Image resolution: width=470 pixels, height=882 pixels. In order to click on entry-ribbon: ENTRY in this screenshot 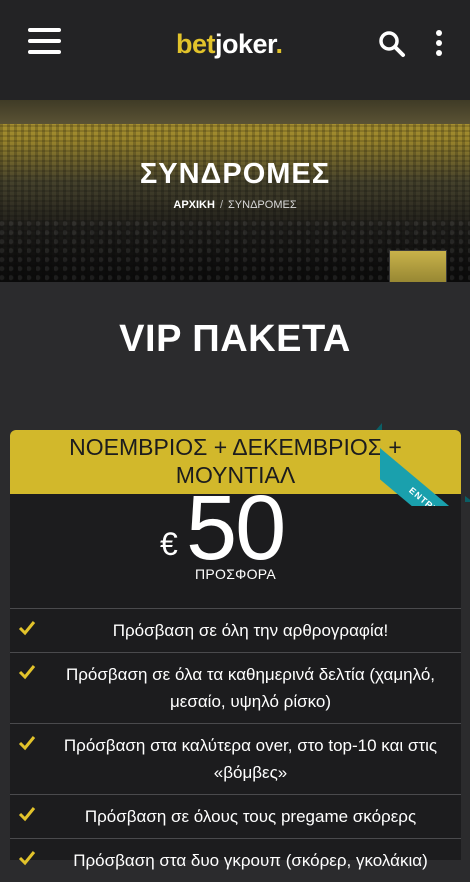, I will do `click(425, 464)`.